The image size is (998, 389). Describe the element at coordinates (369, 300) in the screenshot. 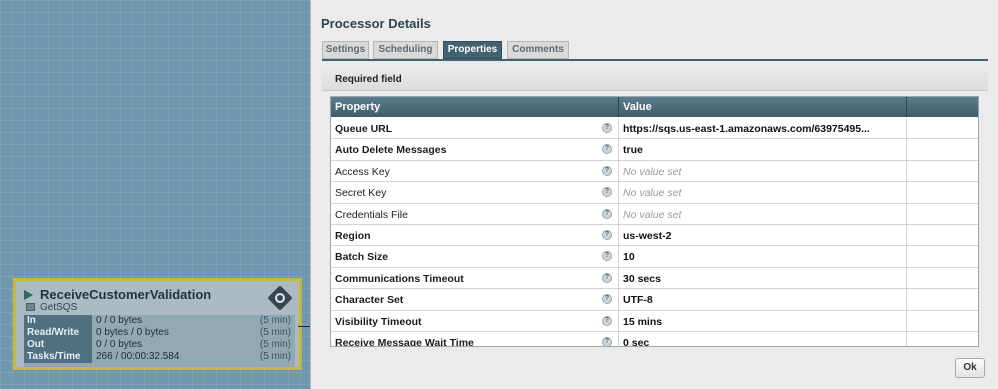

I see `property-name: Character Set` at that location.